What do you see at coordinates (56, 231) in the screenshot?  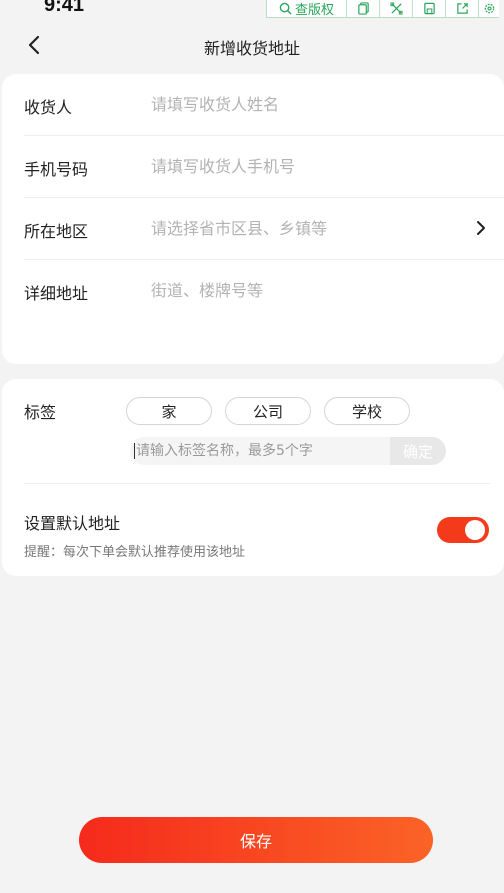 I see `region-label: 所在地区` at bounding box center [56, 231].